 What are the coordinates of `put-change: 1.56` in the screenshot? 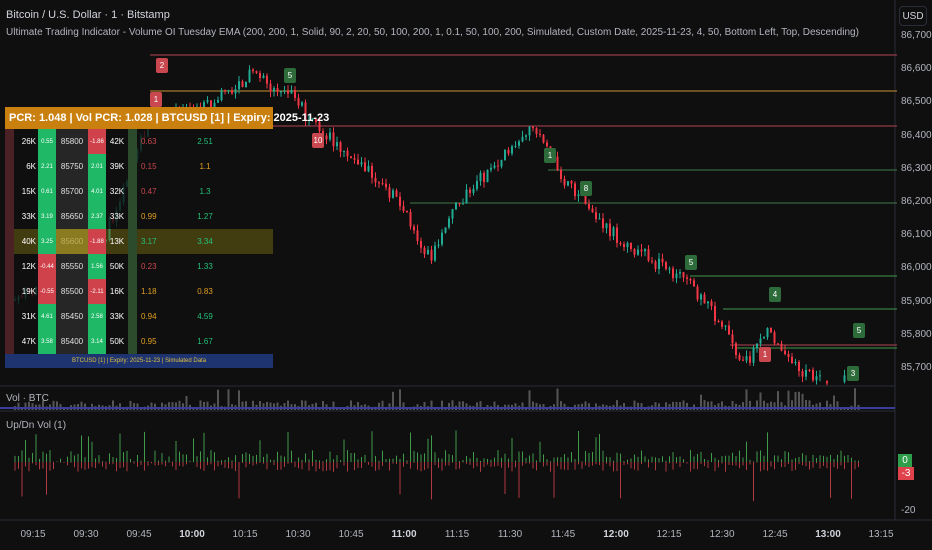 It's located at (97, 266).